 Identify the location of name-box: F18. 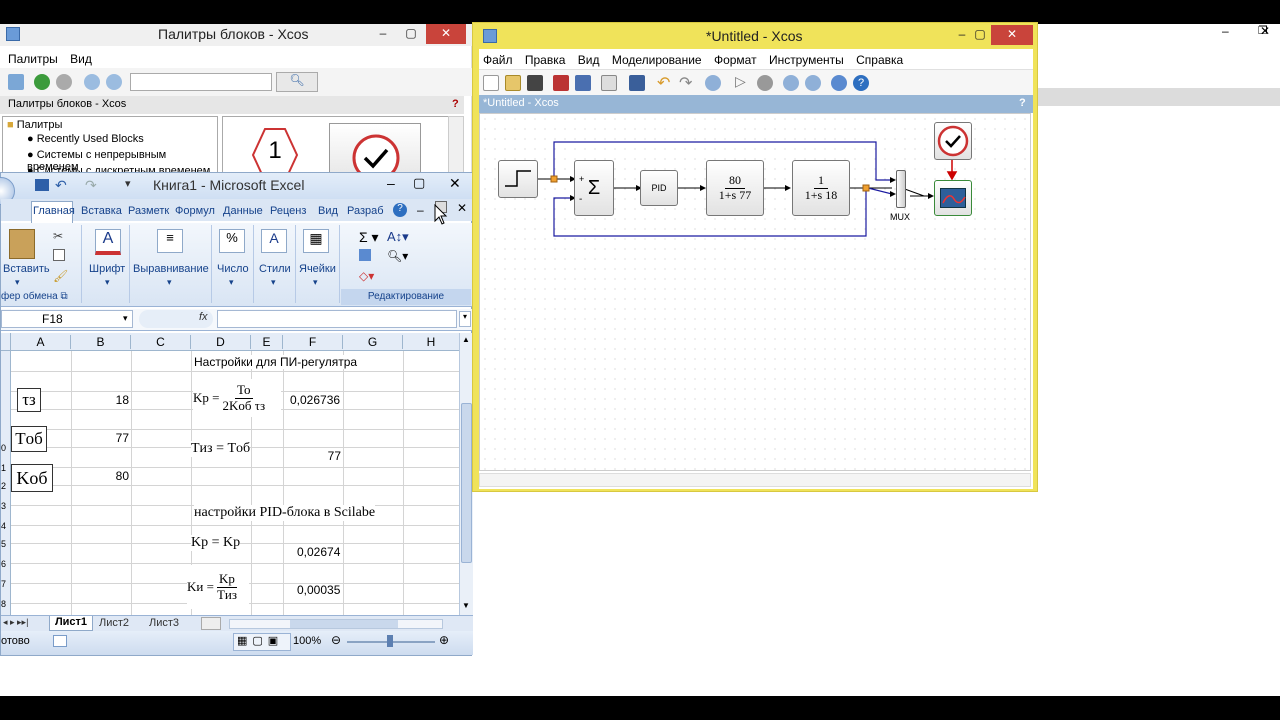
(67, 319).